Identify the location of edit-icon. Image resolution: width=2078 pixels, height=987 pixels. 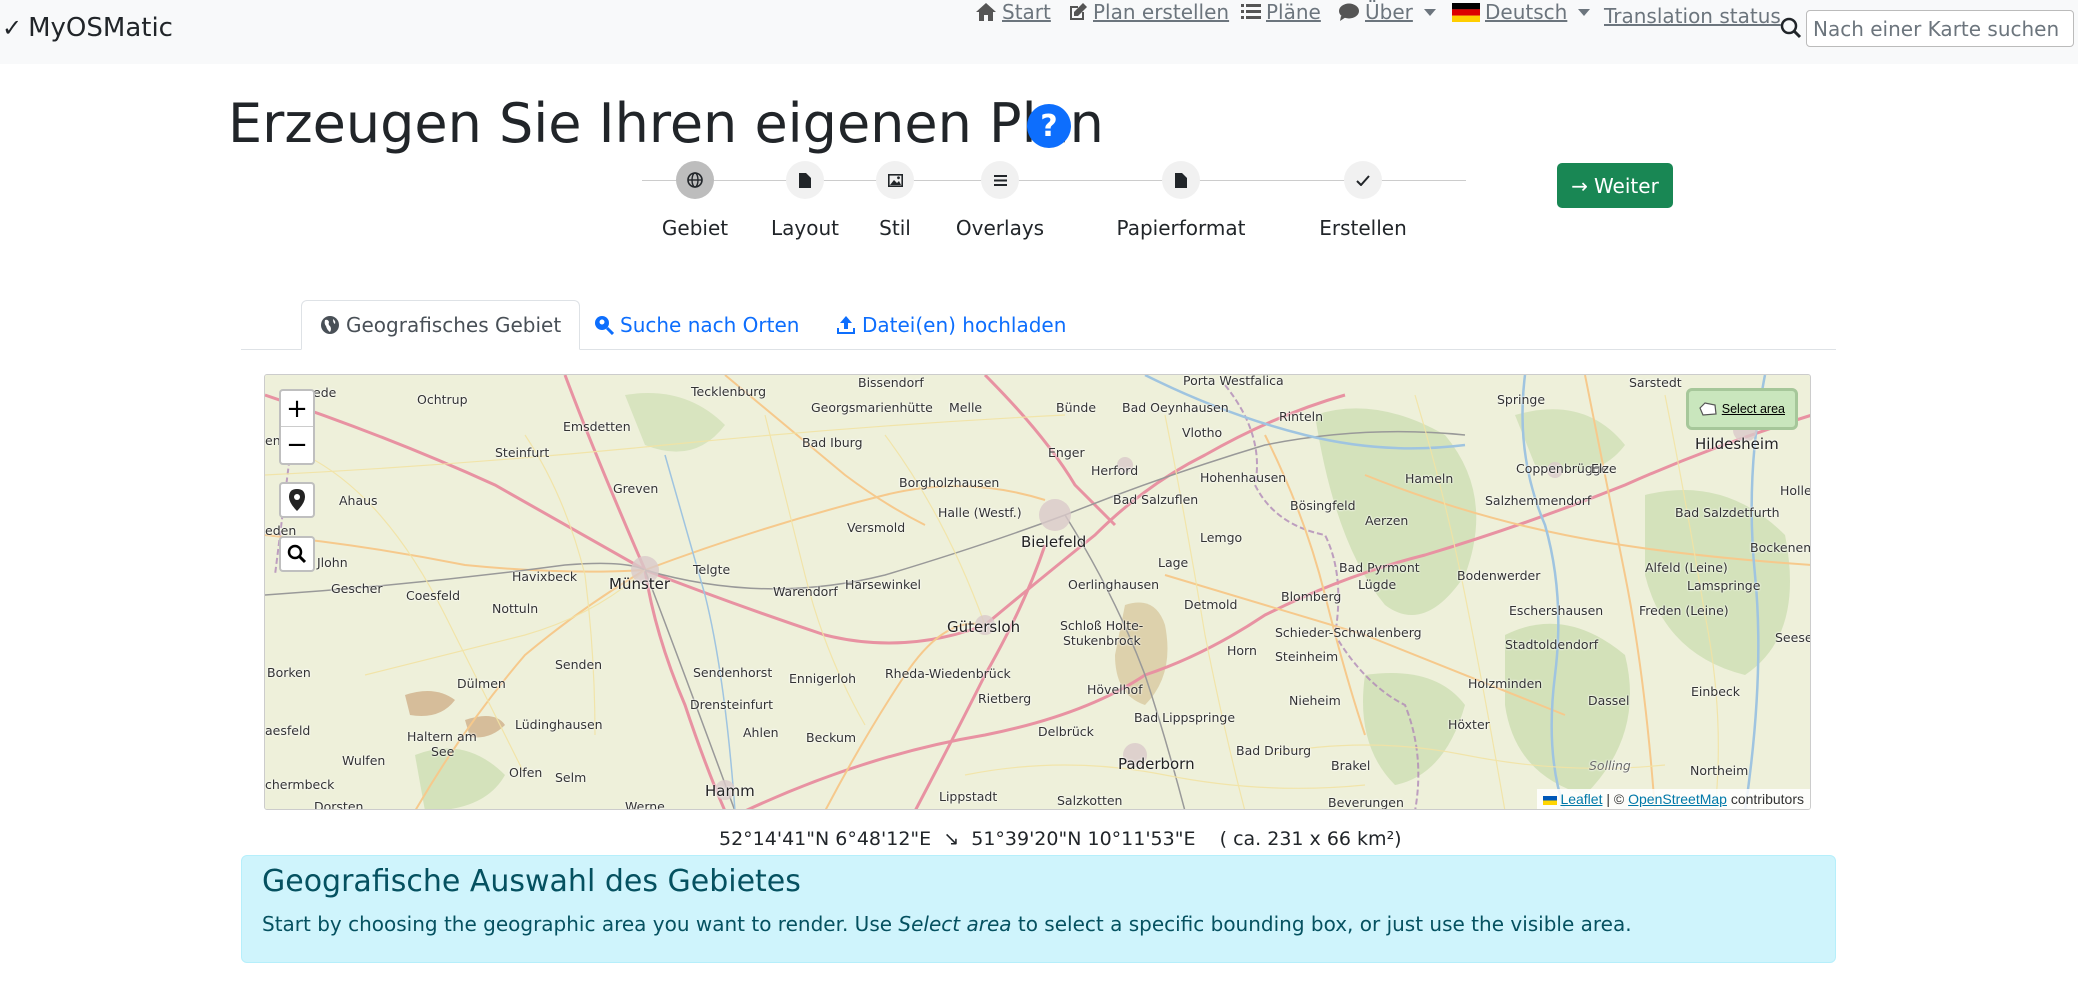
(1078, 11).